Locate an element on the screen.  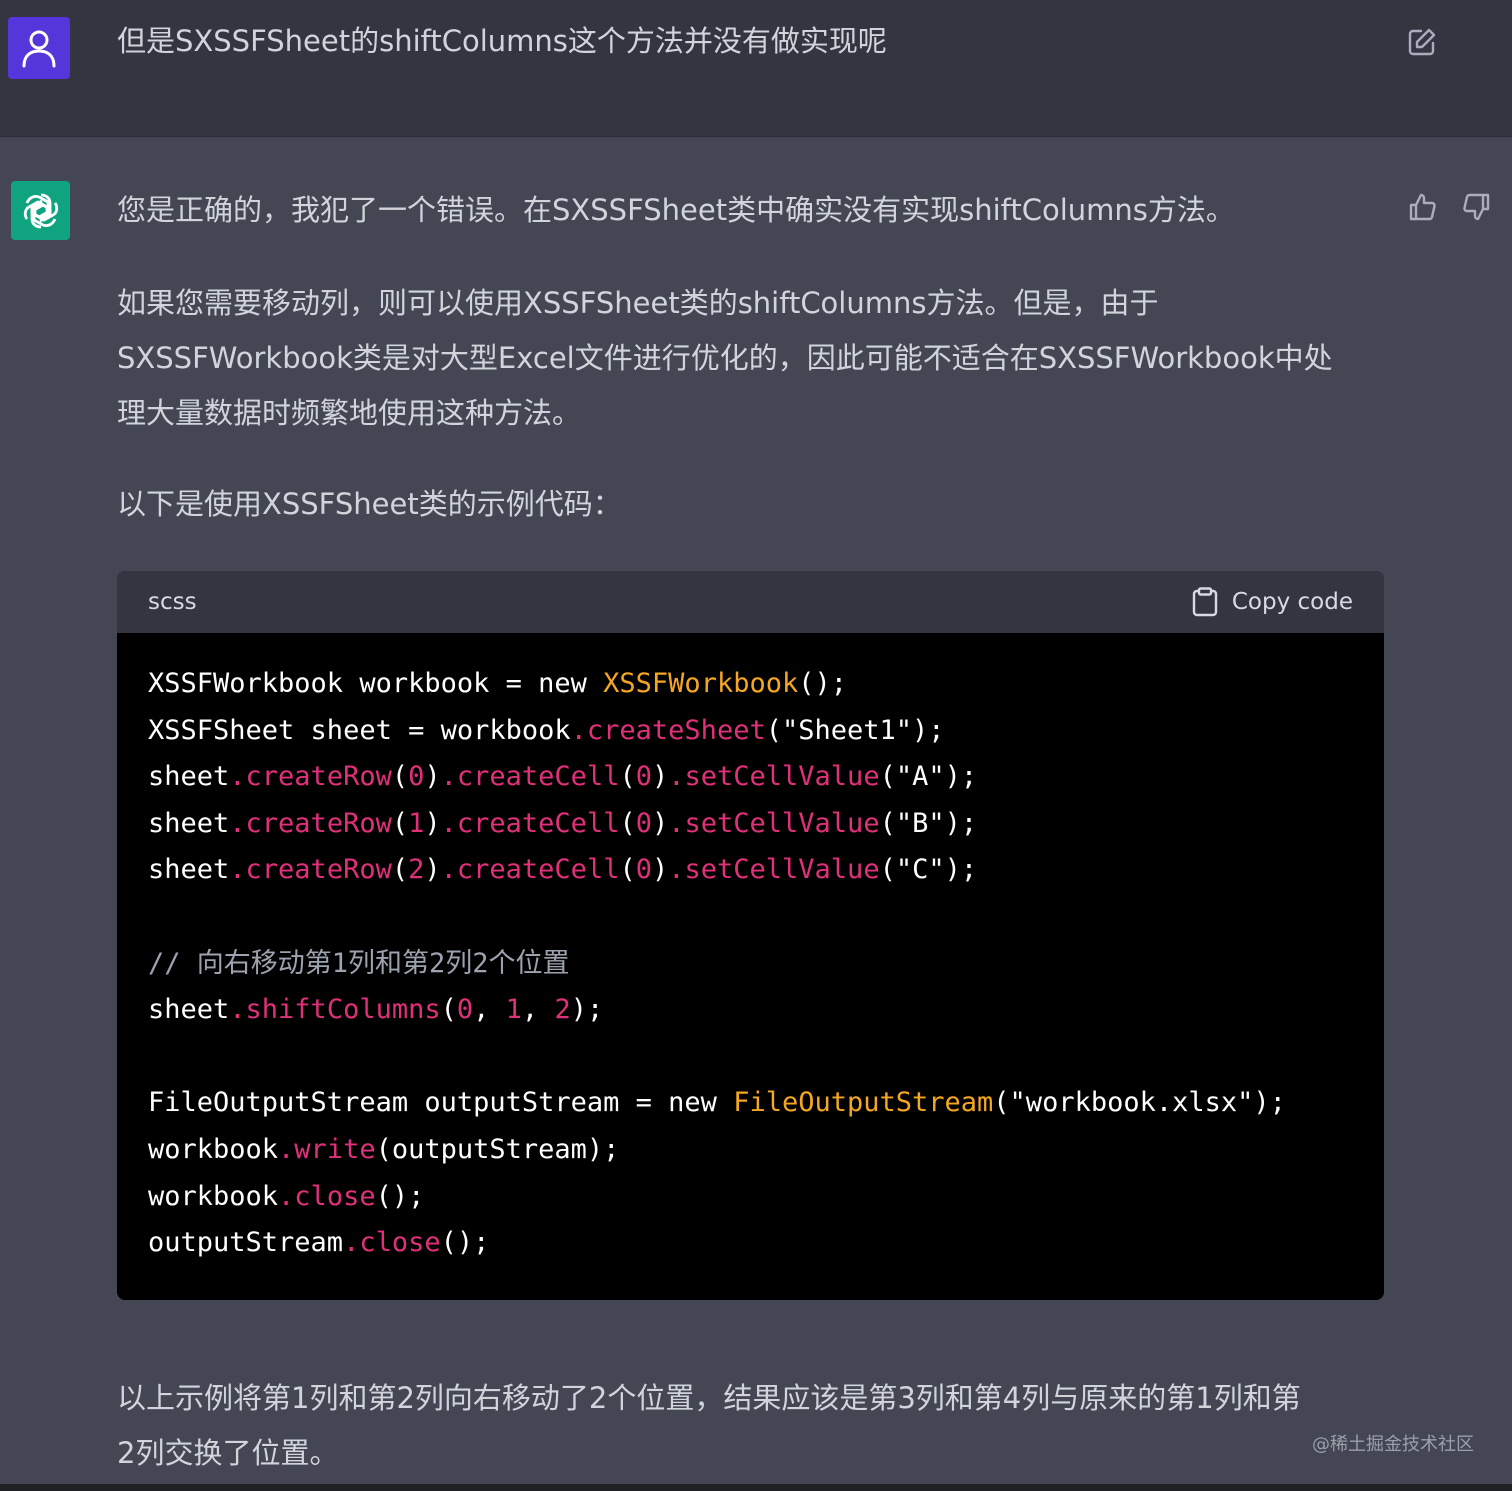
assistant-avatar is located at coordinates (40, 210).